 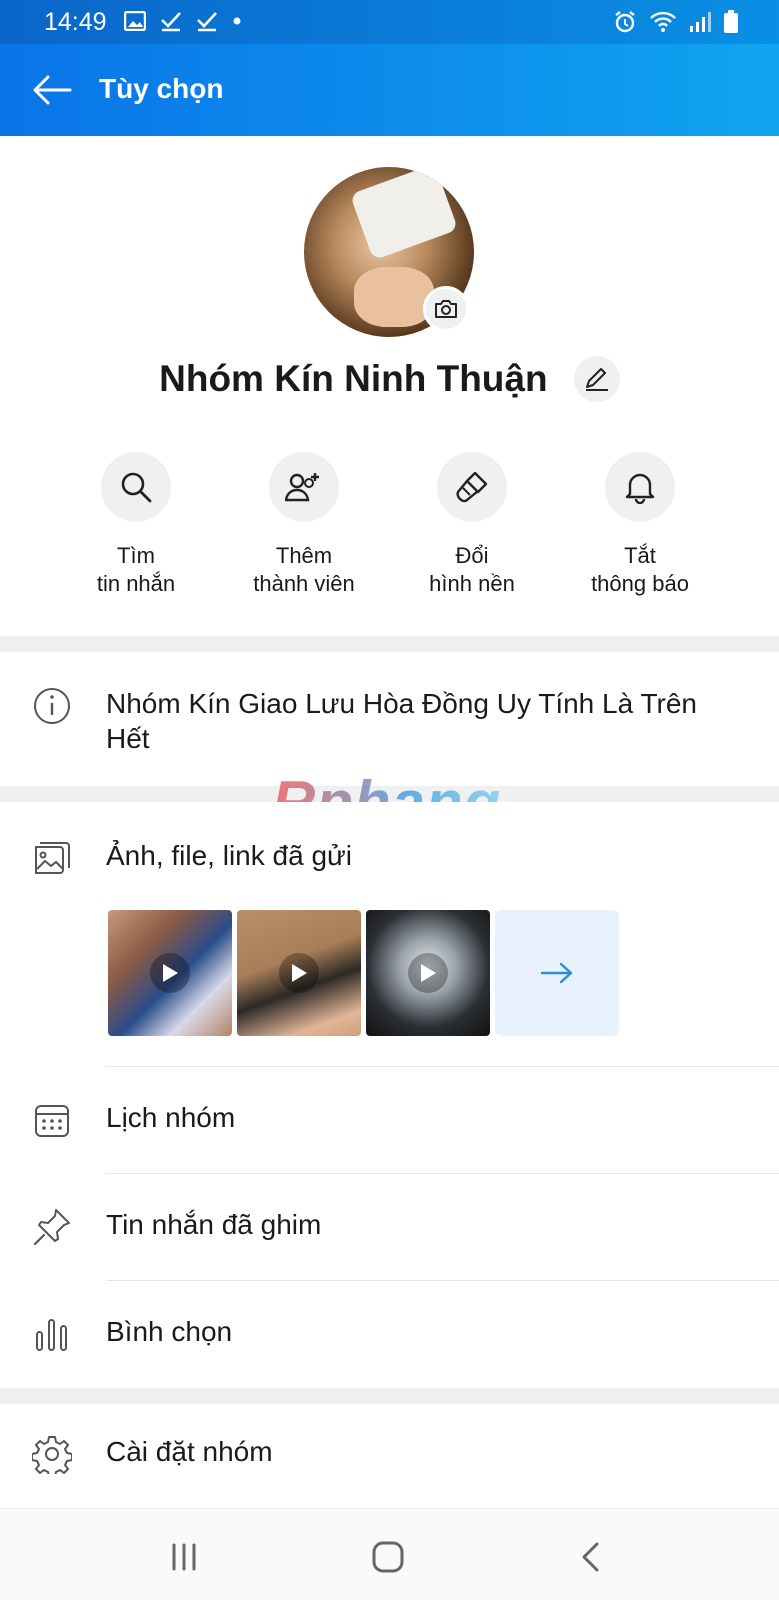 I want to click on wifi-icon, so click(x=663, y=21).